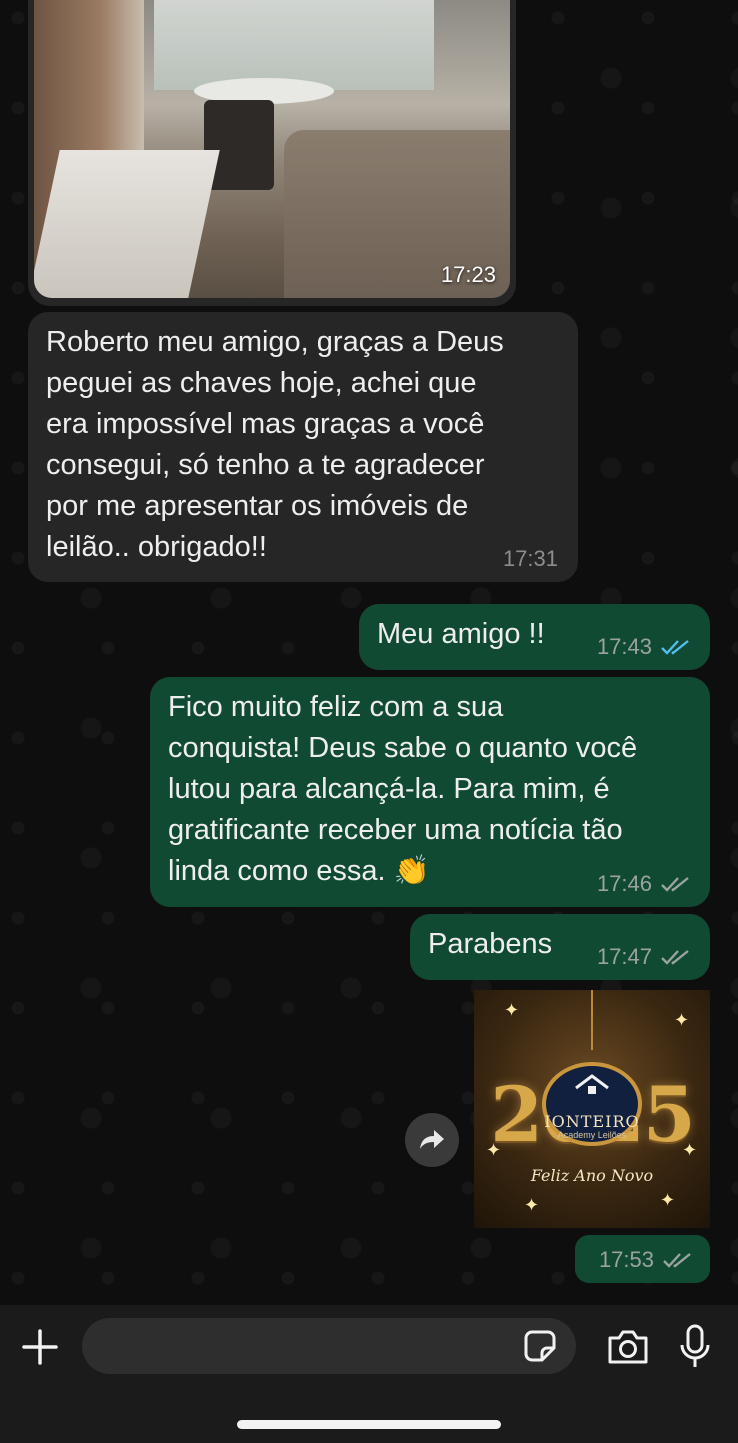 This screenshot has width=738, height=1443. I want to click on forward-button, so click(432, 1140).